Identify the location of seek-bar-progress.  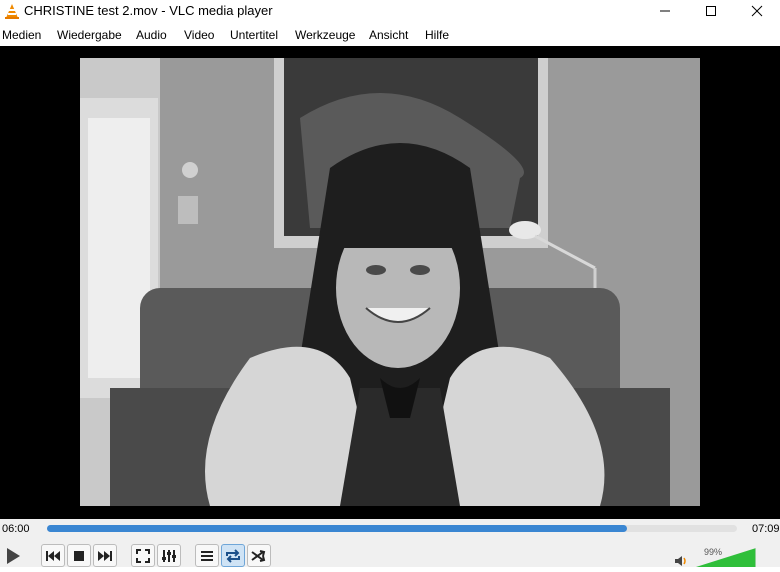
(337, 528).